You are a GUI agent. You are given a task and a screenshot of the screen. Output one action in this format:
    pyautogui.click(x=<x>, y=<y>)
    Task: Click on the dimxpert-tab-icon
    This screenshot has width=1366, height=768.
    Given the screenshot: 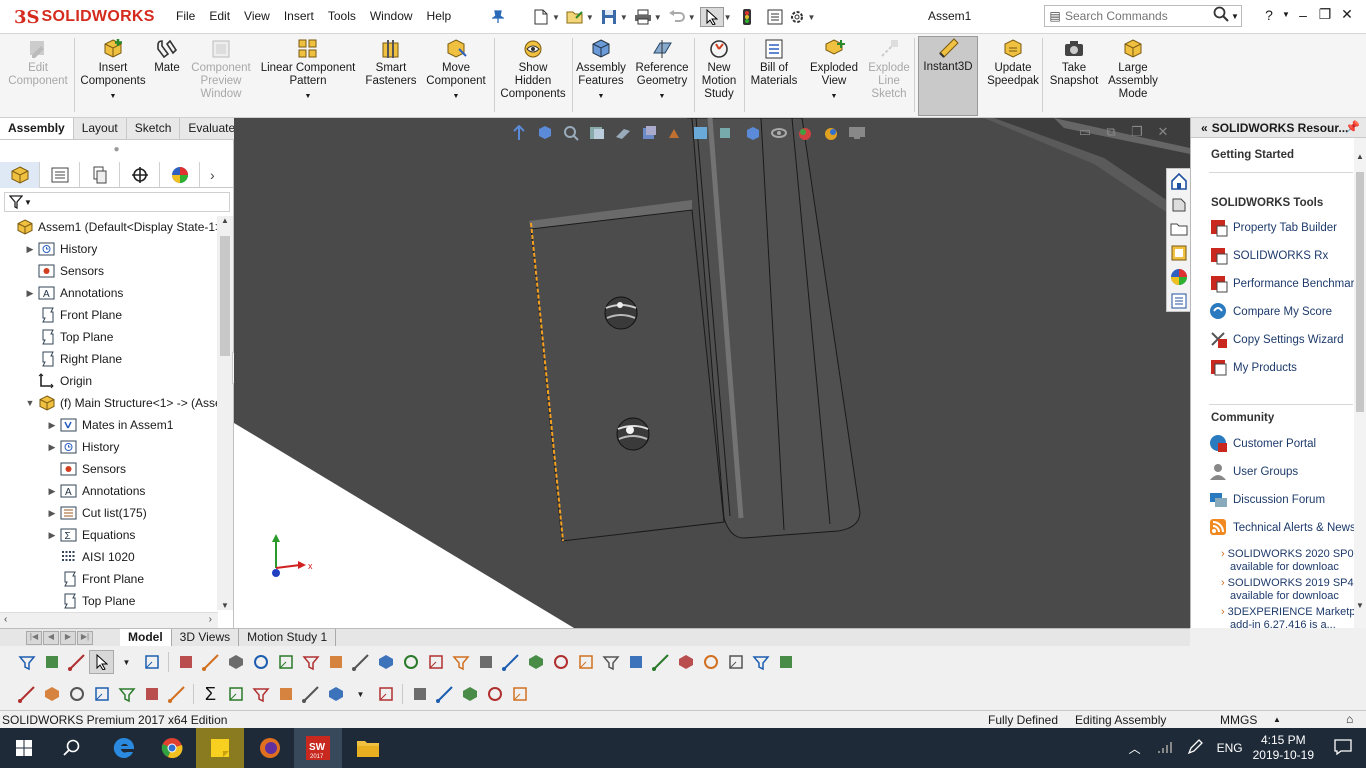 What is the action you would take?
    pyautogui.click(x=140, y=175)
    